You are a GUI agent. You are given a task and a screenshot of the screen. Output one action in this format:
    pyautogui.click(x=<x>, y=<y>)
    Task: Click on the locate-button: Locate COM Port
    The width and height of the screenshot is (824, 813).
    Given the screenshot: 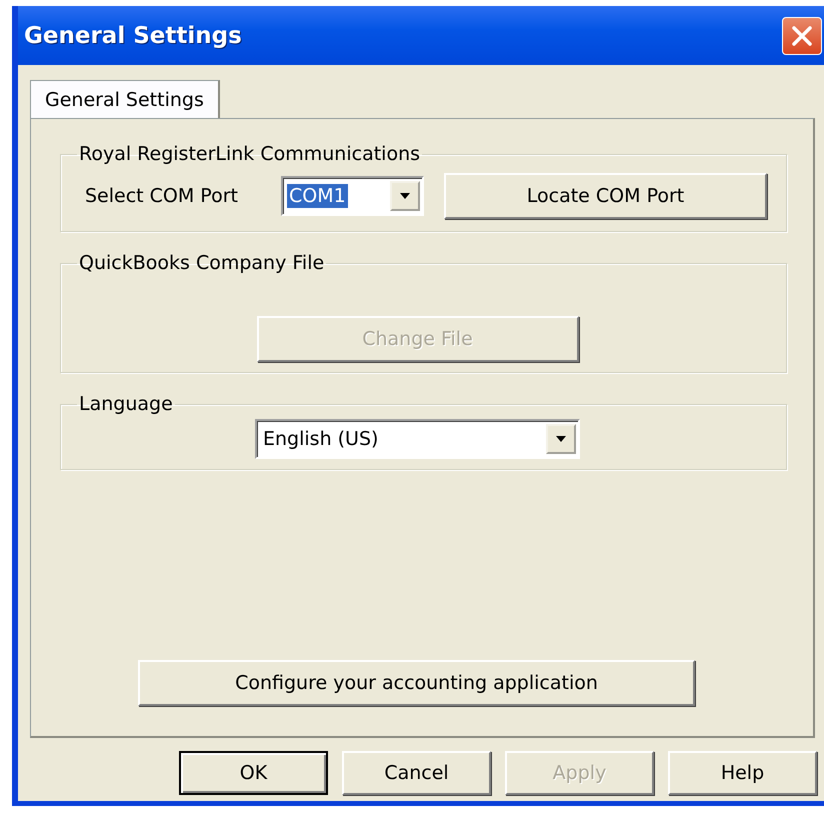 What is the action you would take?
    pyautogui.click(x=605, y=196)
    